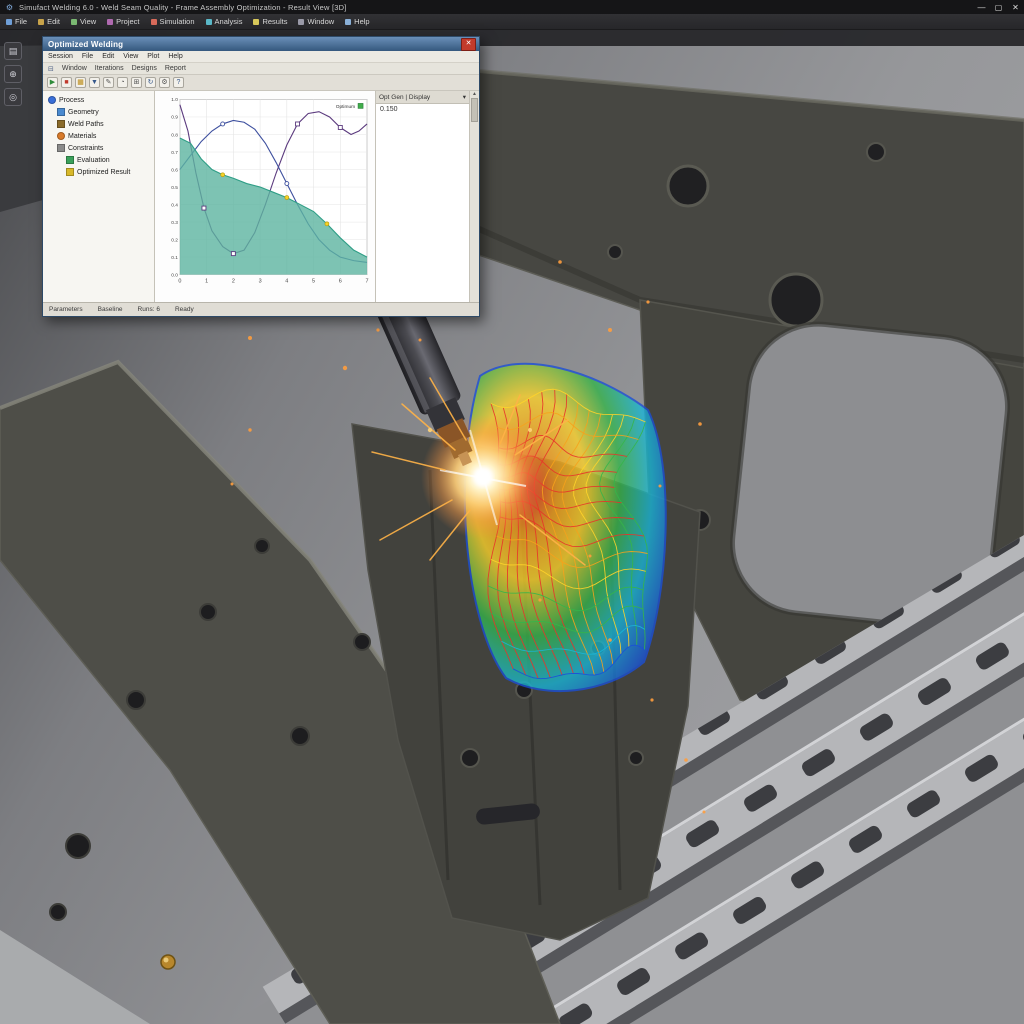 The height and width of the screenshot is (1024, 1024). What do you see at coordinates (104, 172) in the screenshot?
I see `tree-item-label: Optimized Result` at bounding box center [104, 172].